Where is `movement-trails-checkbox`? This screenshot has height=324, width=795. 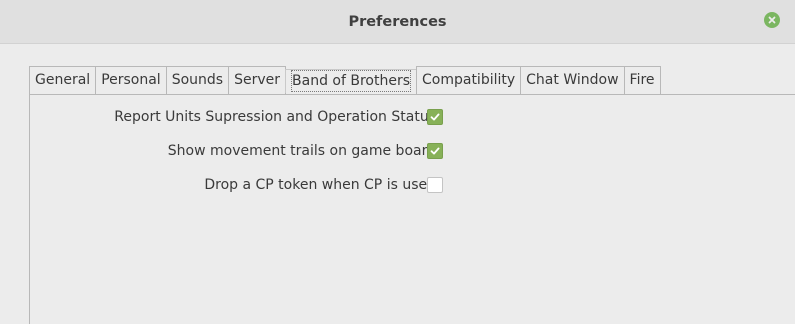 movement-trails-checkbox is located at coordinates (435, 151).